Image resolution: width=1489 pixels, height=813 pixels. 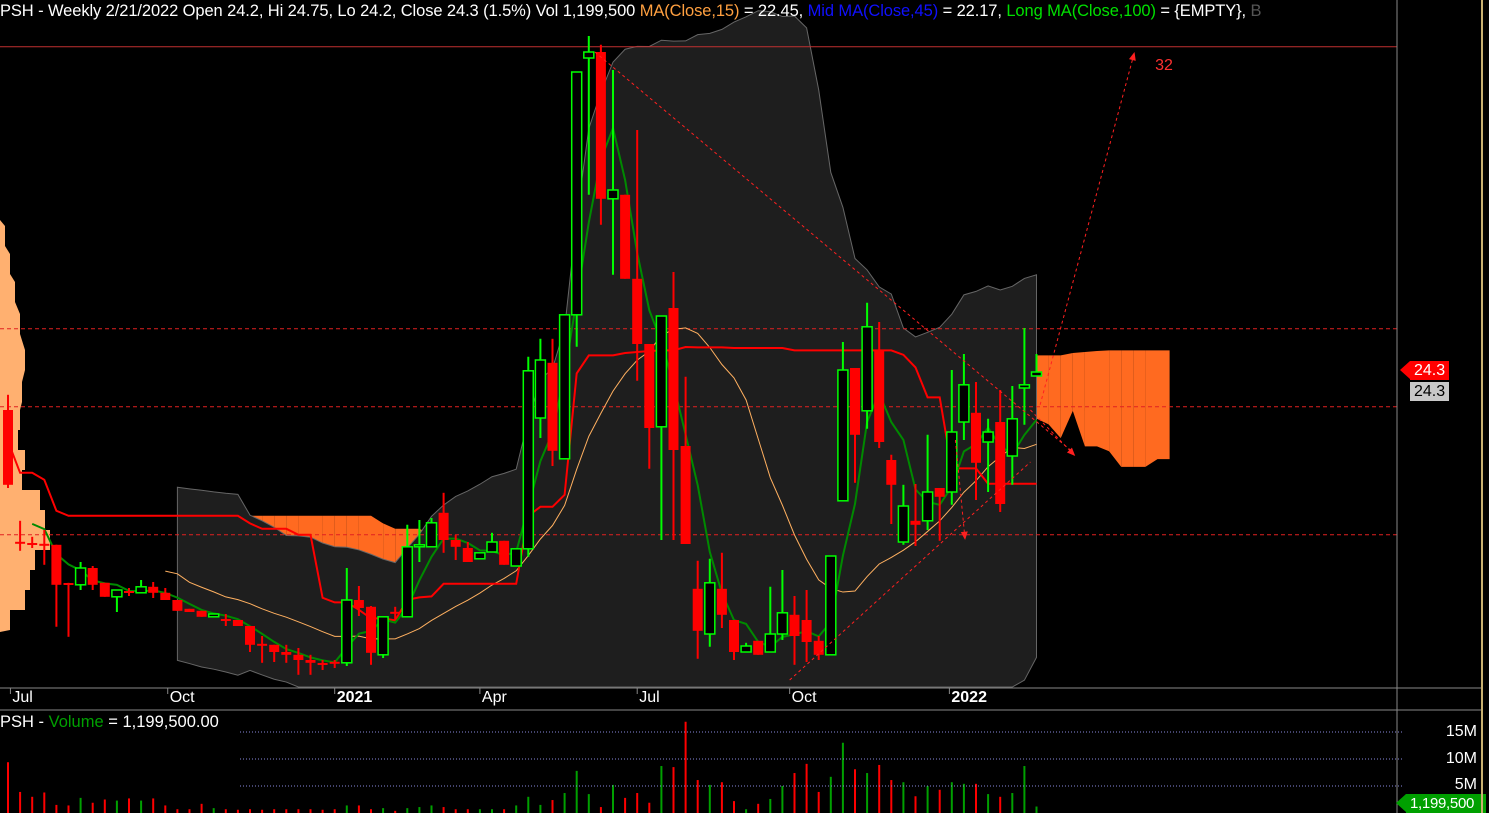 I want to click on volume-tick-10m: 10M, so click(x=1461, y=758).